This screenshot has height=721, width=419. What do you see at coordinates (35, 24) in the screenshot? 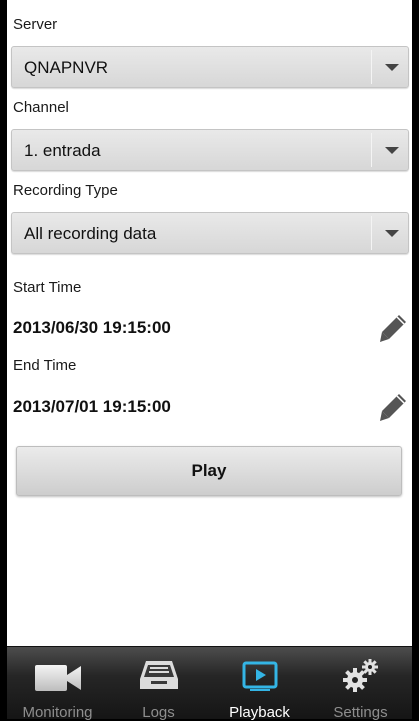
I see `server-label: Server` at bounding box center [35, 24].